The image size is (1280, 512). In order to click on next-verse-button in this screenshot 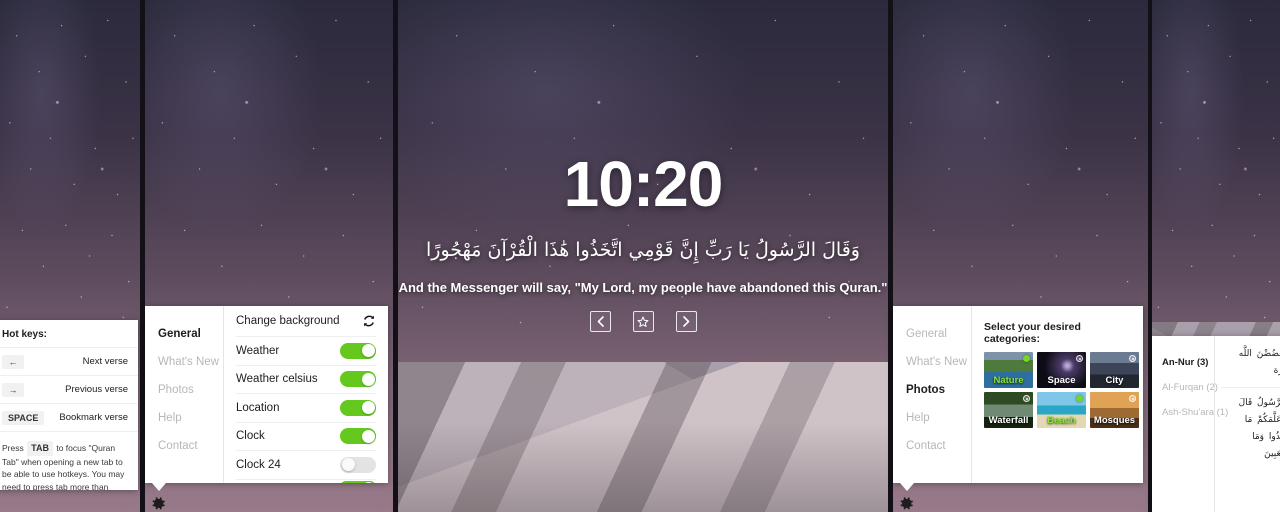, I will do `click(686, 322)`.